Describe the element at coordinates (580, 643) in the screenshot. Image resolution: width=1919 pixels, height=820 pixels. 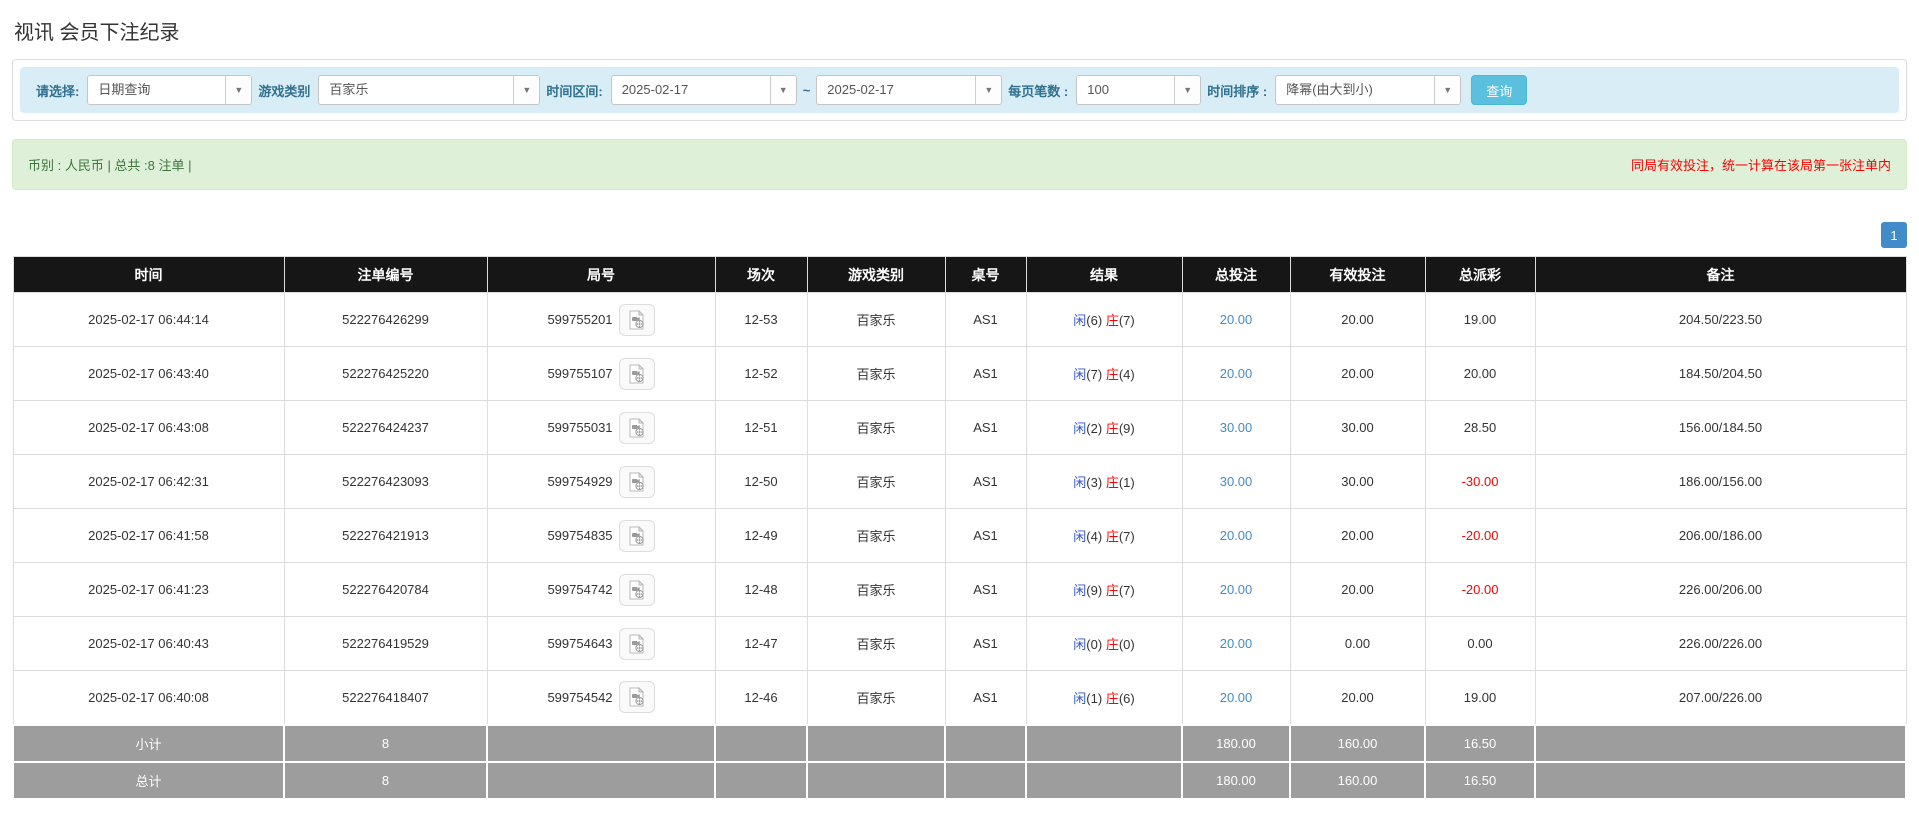
I see `round-number: 599754643` at that location.